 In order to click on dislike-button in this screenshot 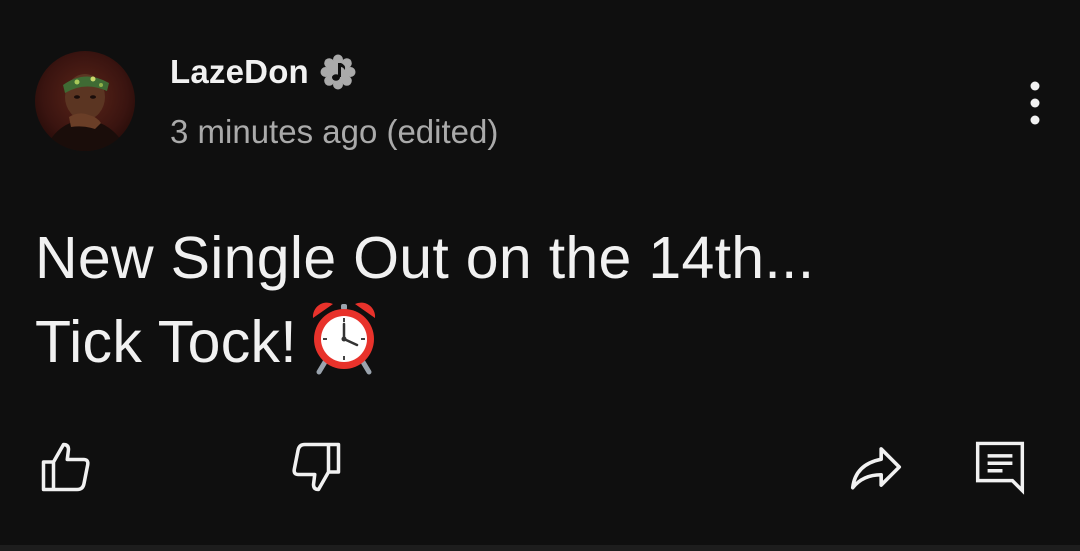, I will do `click(316, 467)`.